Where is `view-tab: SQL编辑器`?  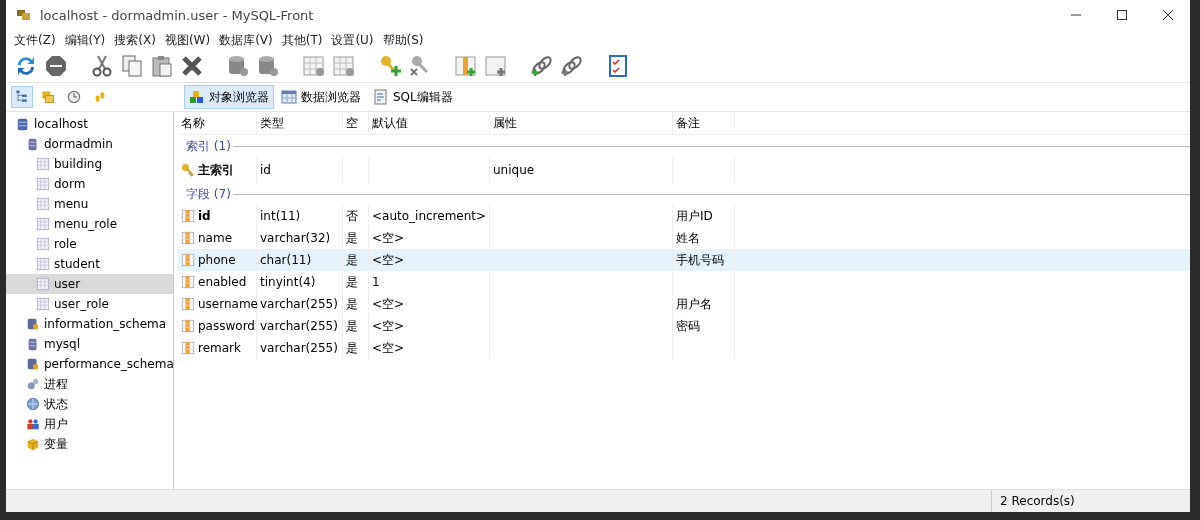
view-tab: SQL编辑器 is located at coordinates (413, 97).